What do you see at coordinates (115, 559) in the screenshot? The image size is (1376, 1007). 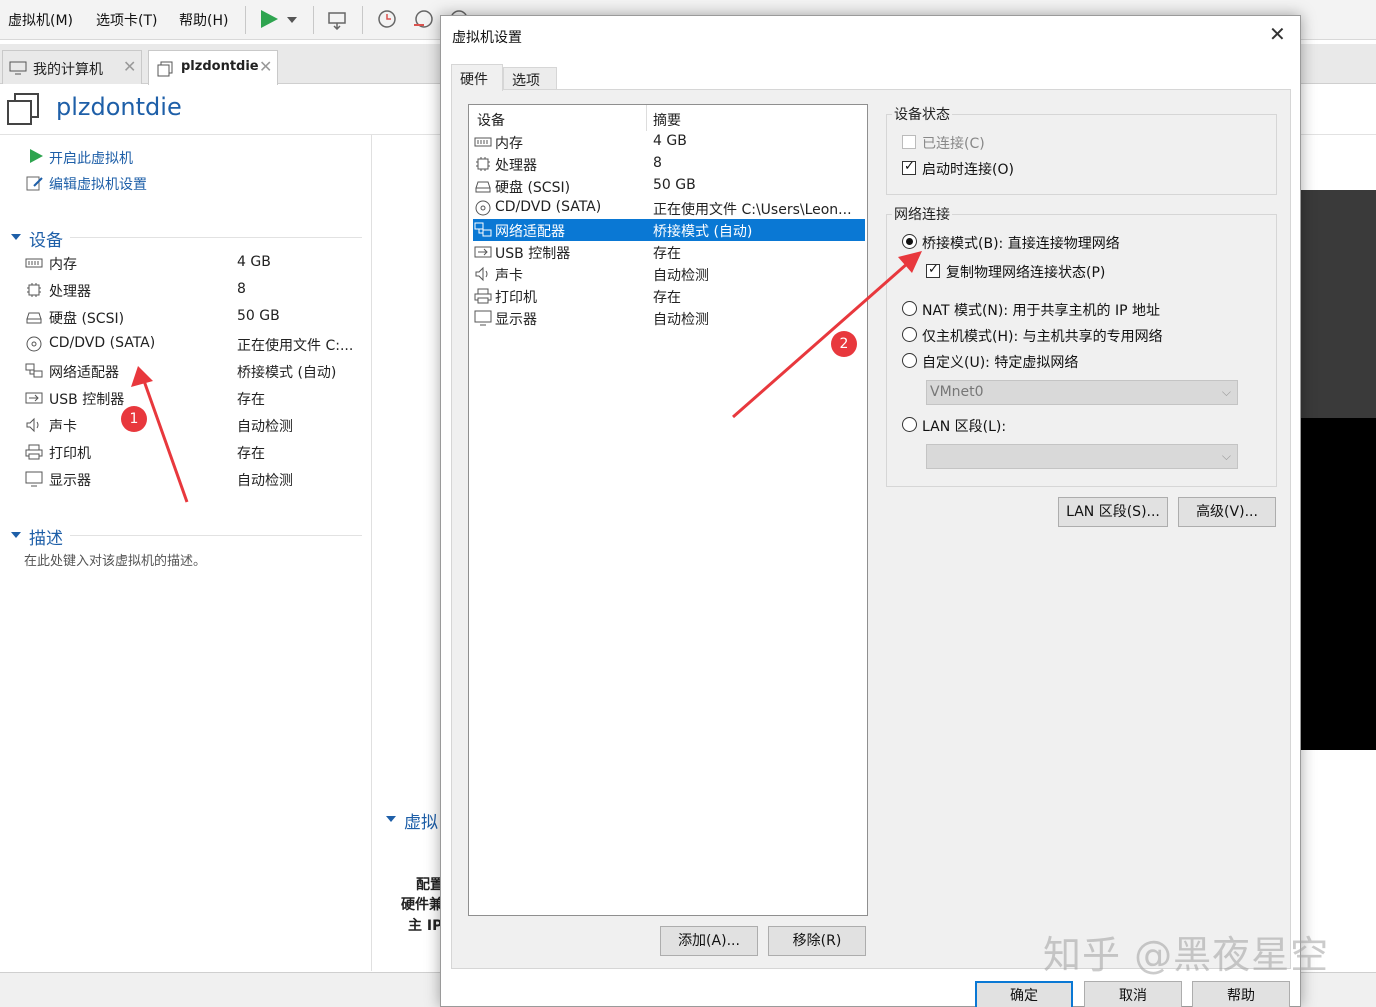 I see `description-text: 在此处键入对该虚拟机的描述。` at bounding box center [115, 559].